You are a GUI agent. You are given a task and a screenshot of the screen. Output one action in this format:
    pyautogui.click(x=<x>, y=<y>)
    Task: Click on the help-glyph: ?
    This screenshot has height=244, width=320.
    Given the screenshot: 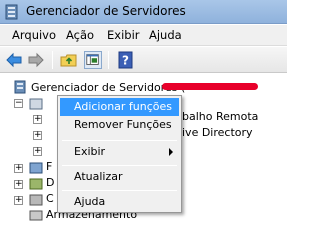 What is the action you would take?
    pyautogui.click(x=125, y=61)
    